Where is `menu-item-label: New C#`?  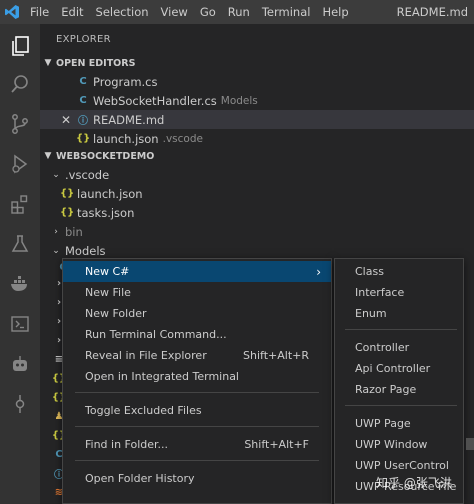 menu-item-label: New C# is located at coordinates (107, 271).